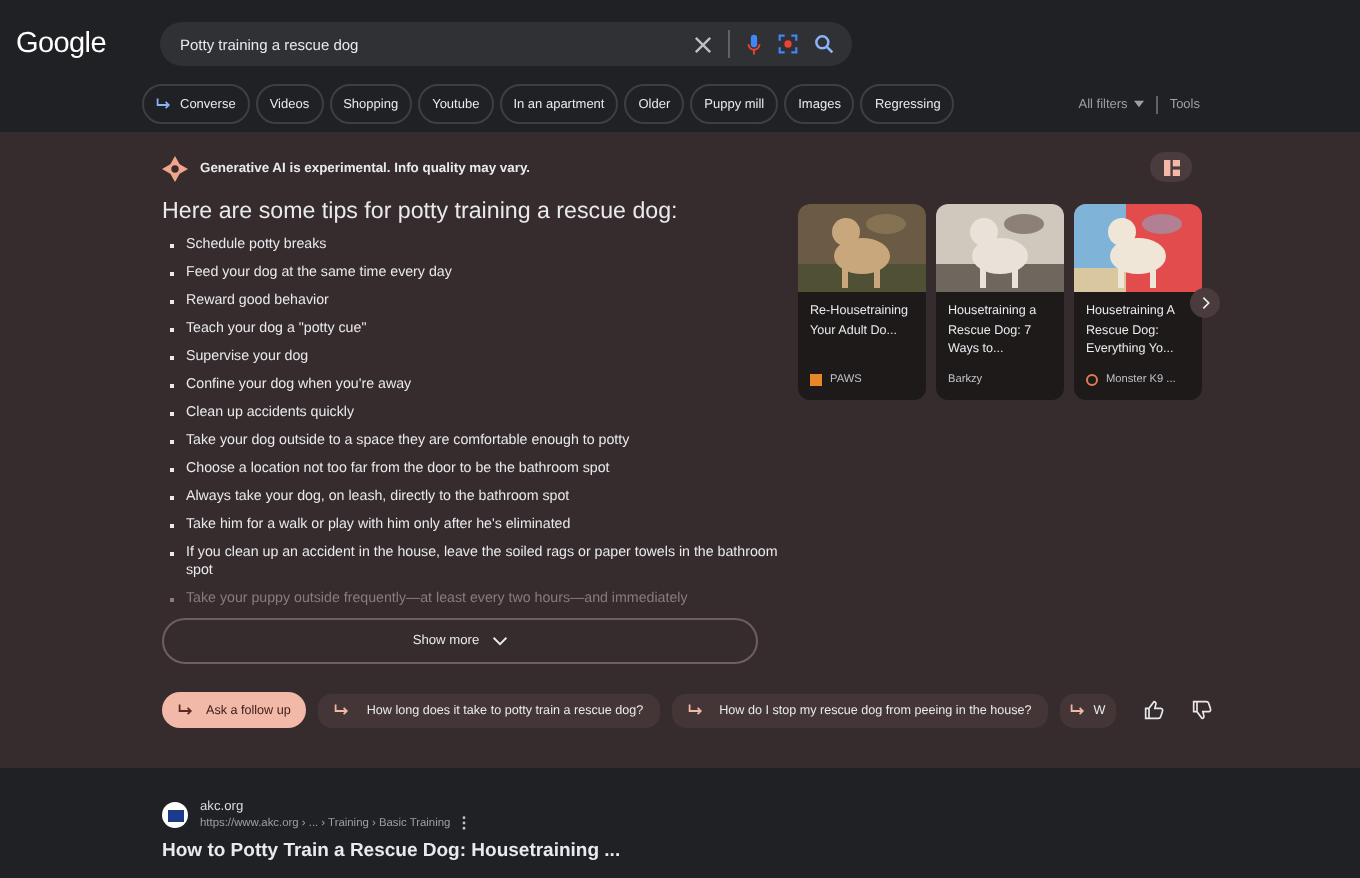 This screenshot has height=878, width=1360. Describe the element at coordinates (824, 44) in the screenshot. I see `search-icon` at that location.